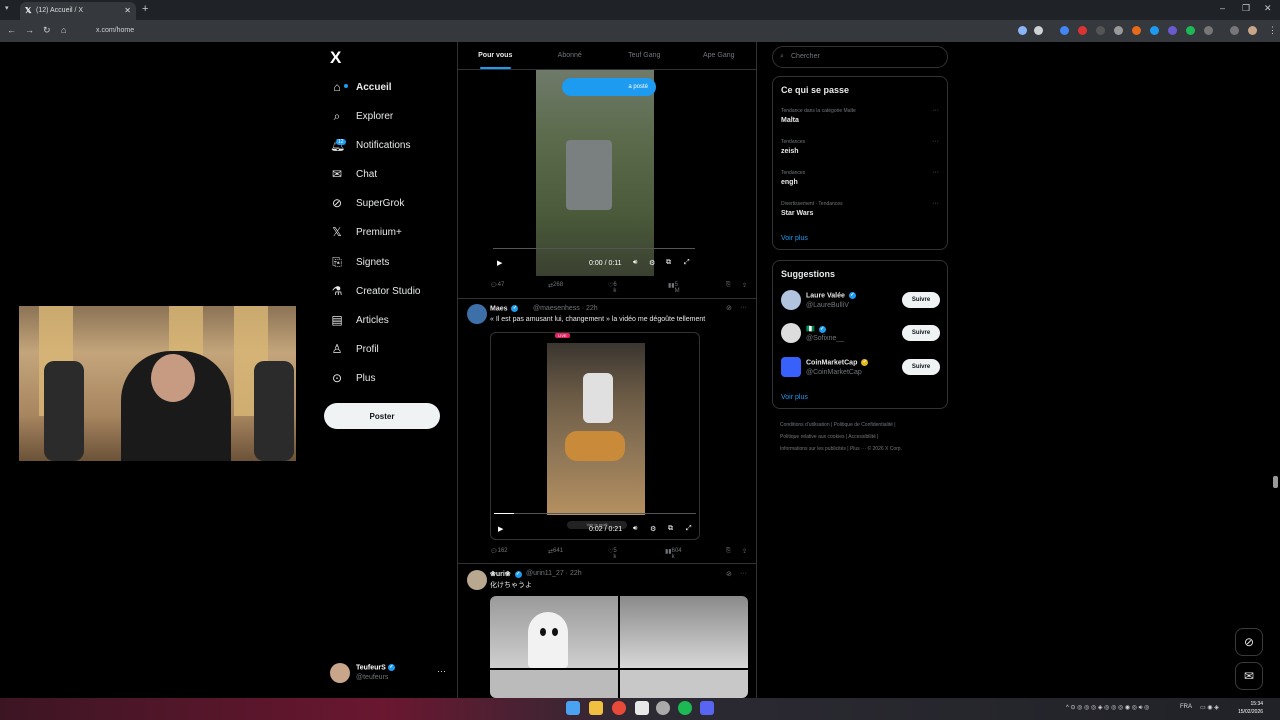 The image size is (1280, 720). Describe the element at coordinates (366, 232) in the screenshot. I see `nav-item-premium: 𝕏 Premium+` at that location.